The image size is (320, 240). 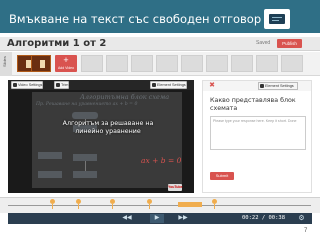 I want to click on add-slide-button: + Add Video, so click(x=66, y=63).